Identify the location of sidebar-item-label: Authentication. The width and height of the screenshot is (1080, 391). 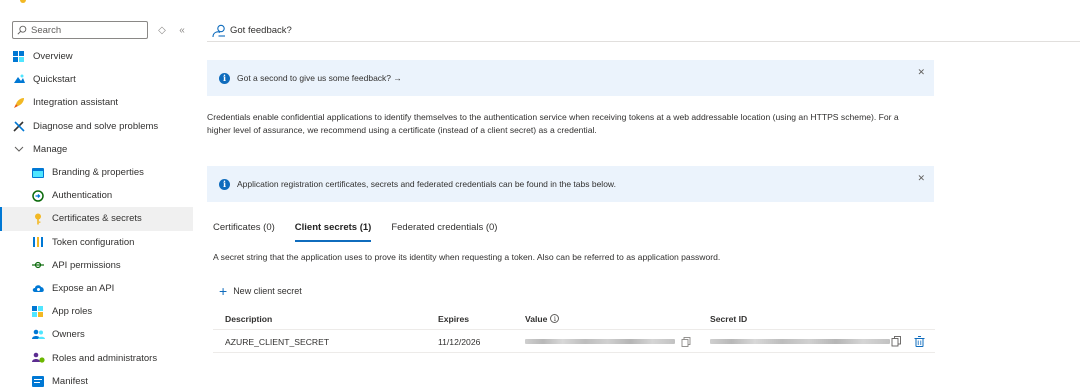
(82, 196).